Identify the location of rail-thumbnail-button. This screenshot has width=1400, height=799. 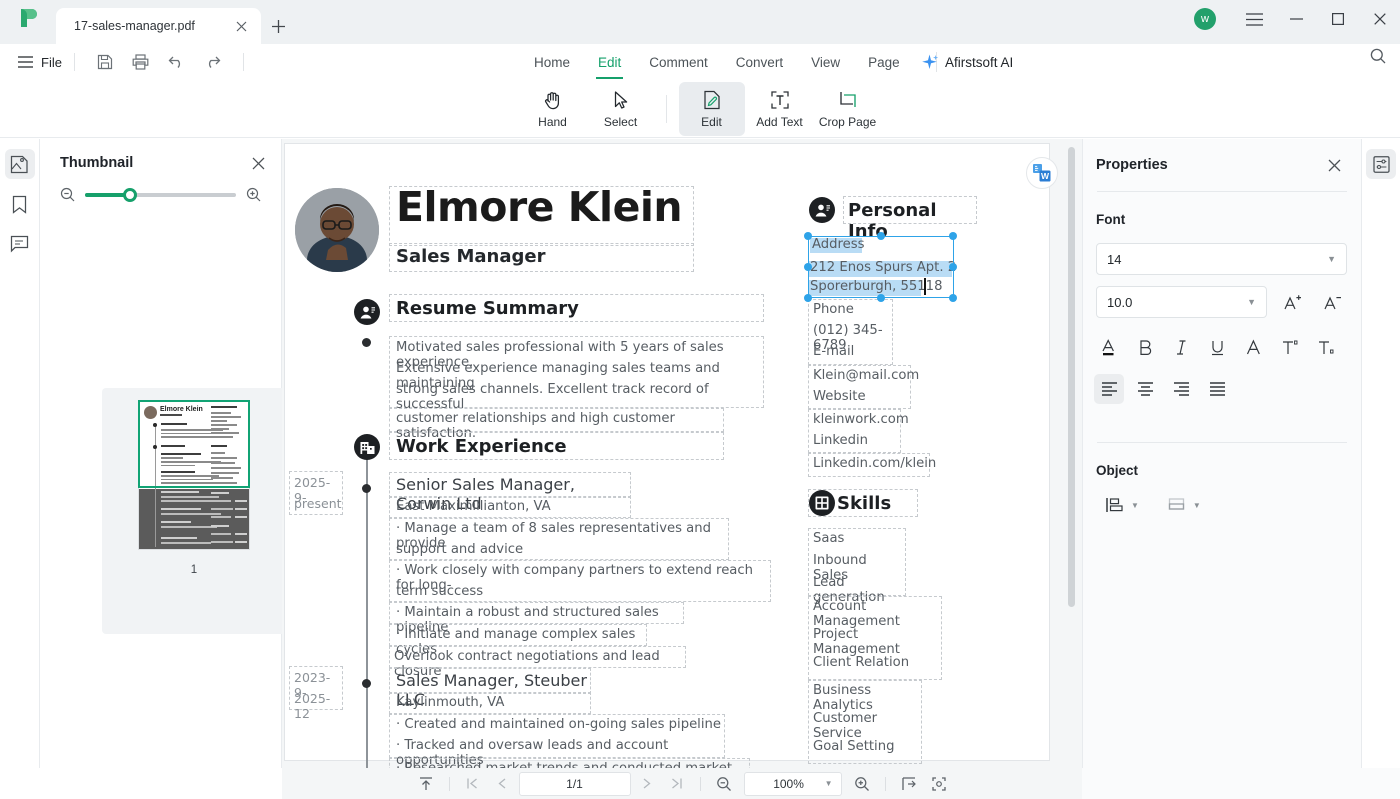
(19, 164).